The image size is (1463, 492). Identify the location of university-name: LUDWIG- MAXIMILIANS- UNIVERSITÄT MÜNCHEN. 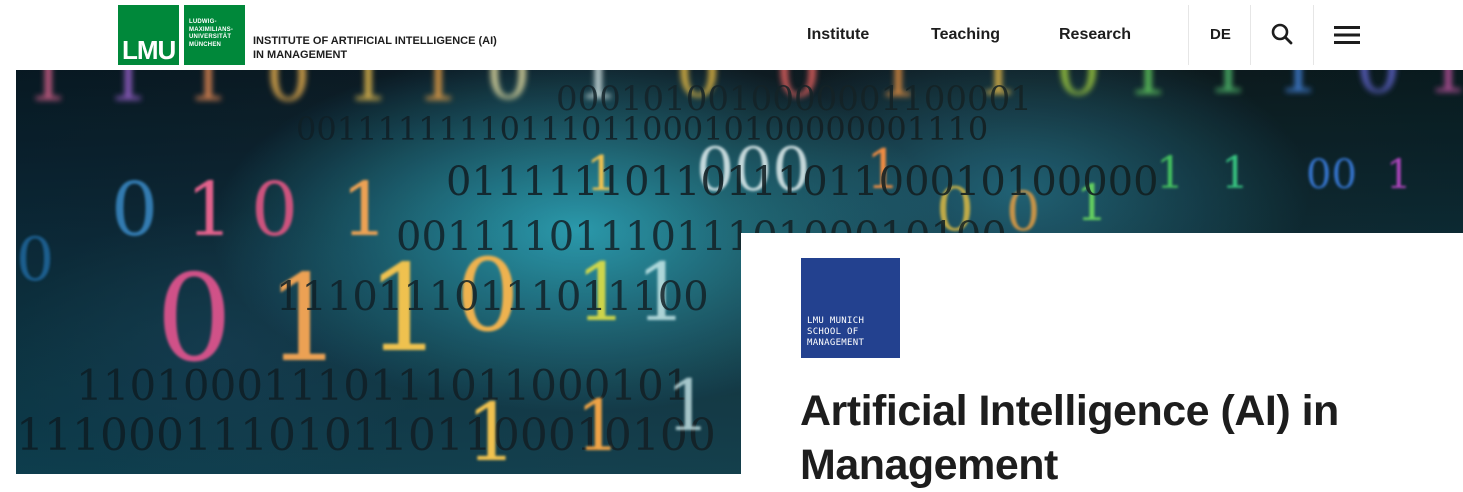
(211, 33).